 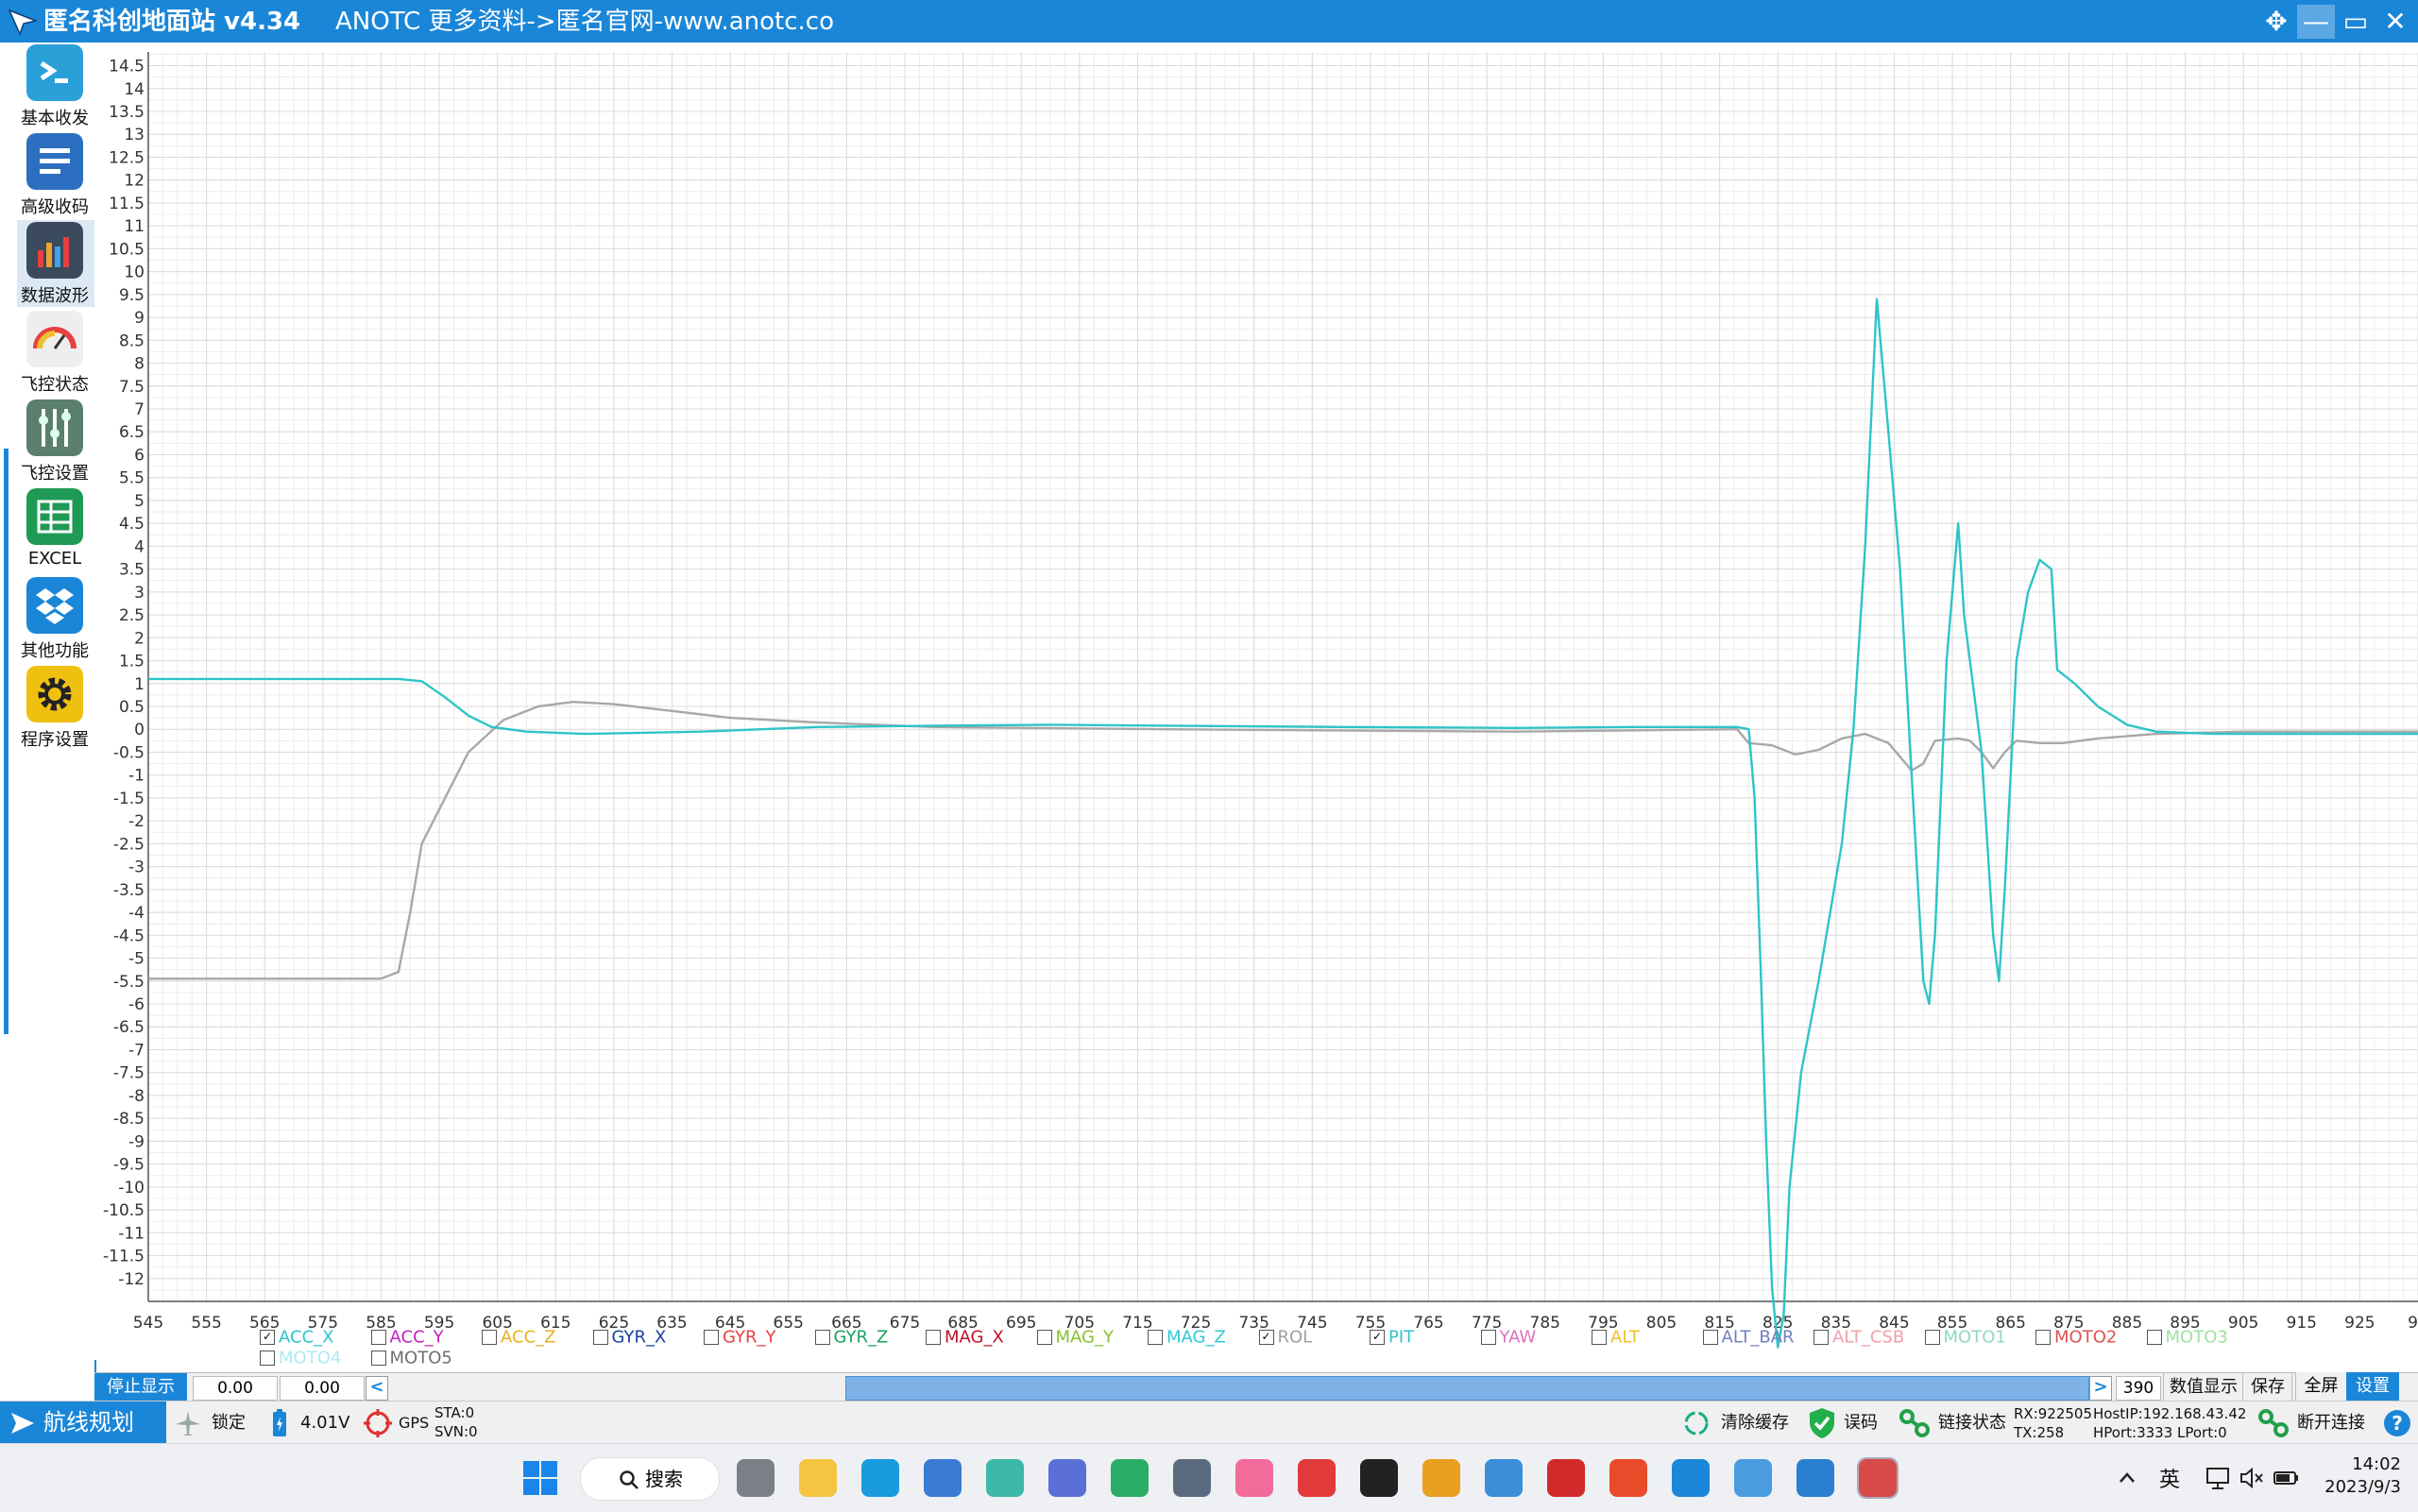 I want to click on legend-item-acc_z: ACC_Z, so click(x=518, y=1337).